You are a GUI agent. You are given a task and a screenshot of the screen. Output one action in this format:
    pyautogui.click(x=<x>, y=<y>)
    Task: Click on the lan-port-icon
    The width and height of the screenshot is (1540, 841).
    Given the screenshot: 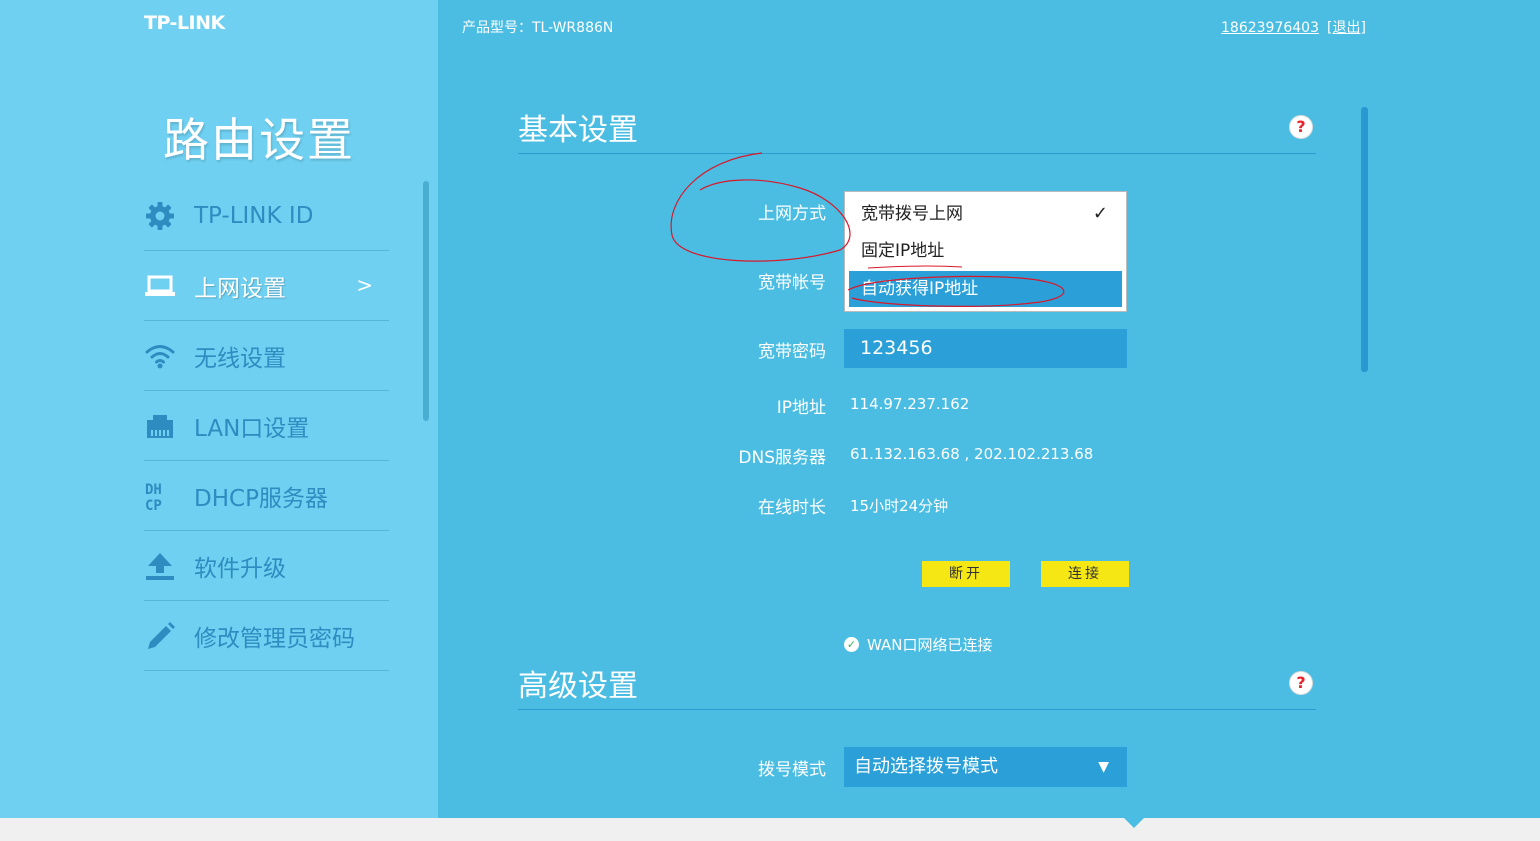 What is the action you would take?
    pyautogui.click(x=160, y=426)
    